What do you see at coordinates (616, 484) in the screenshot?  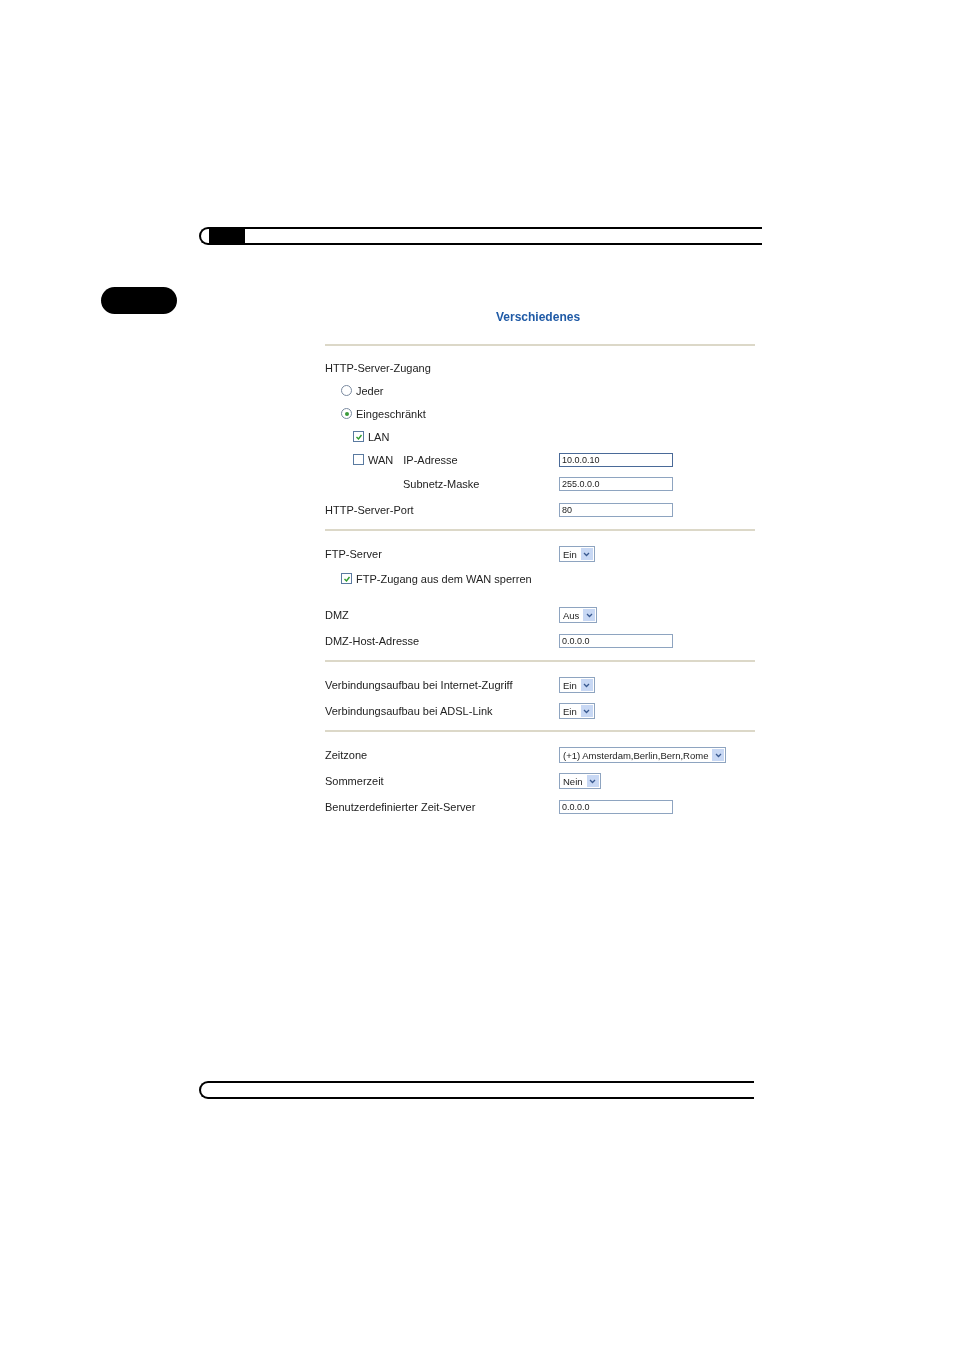 I see `text-field: 255.0.0.0` at bounding box center [616, 484].